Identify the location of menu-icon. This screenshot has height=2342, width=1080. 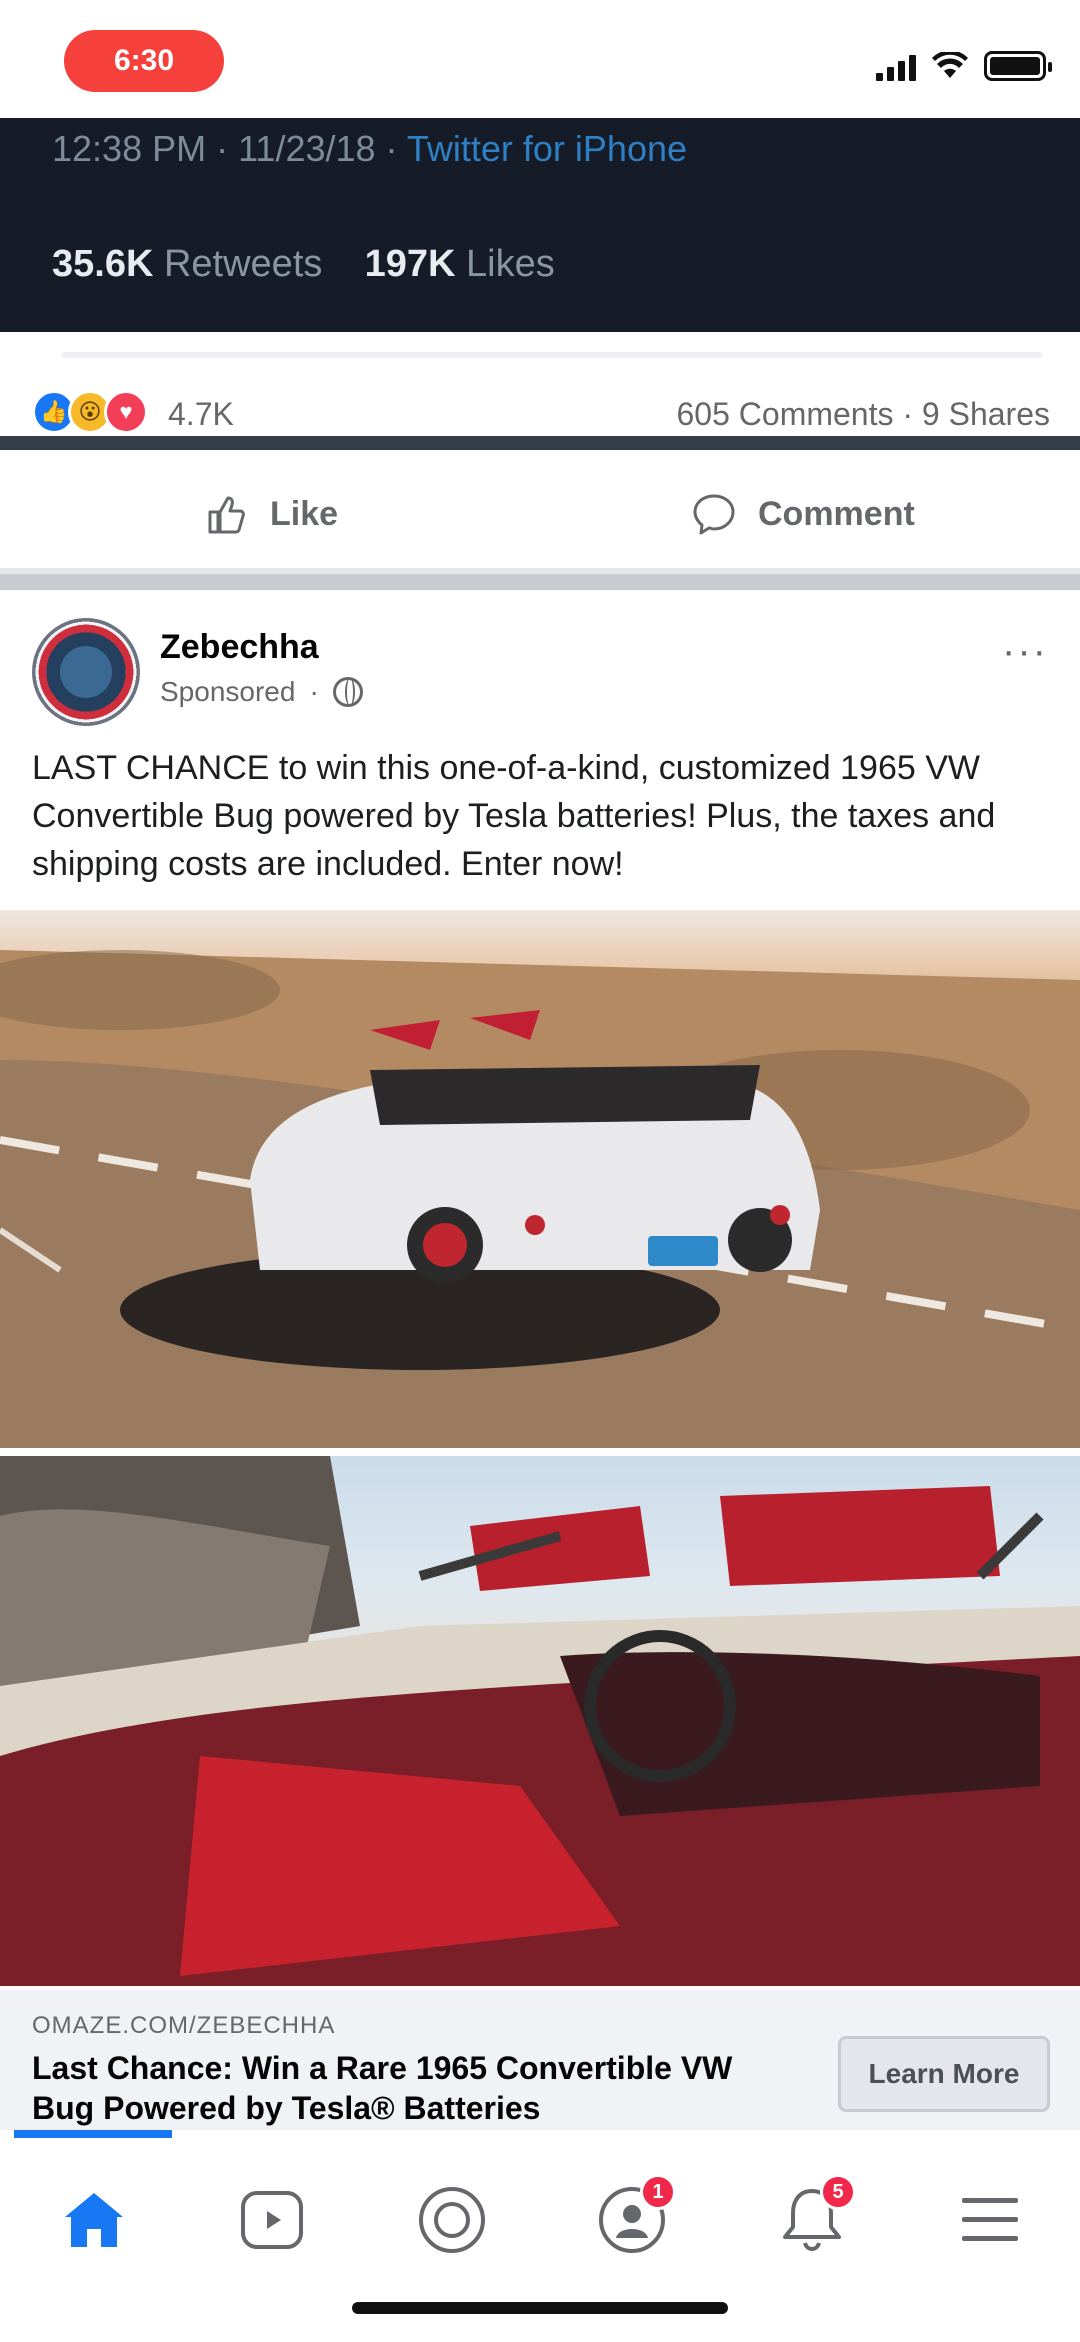
(990, 2219).